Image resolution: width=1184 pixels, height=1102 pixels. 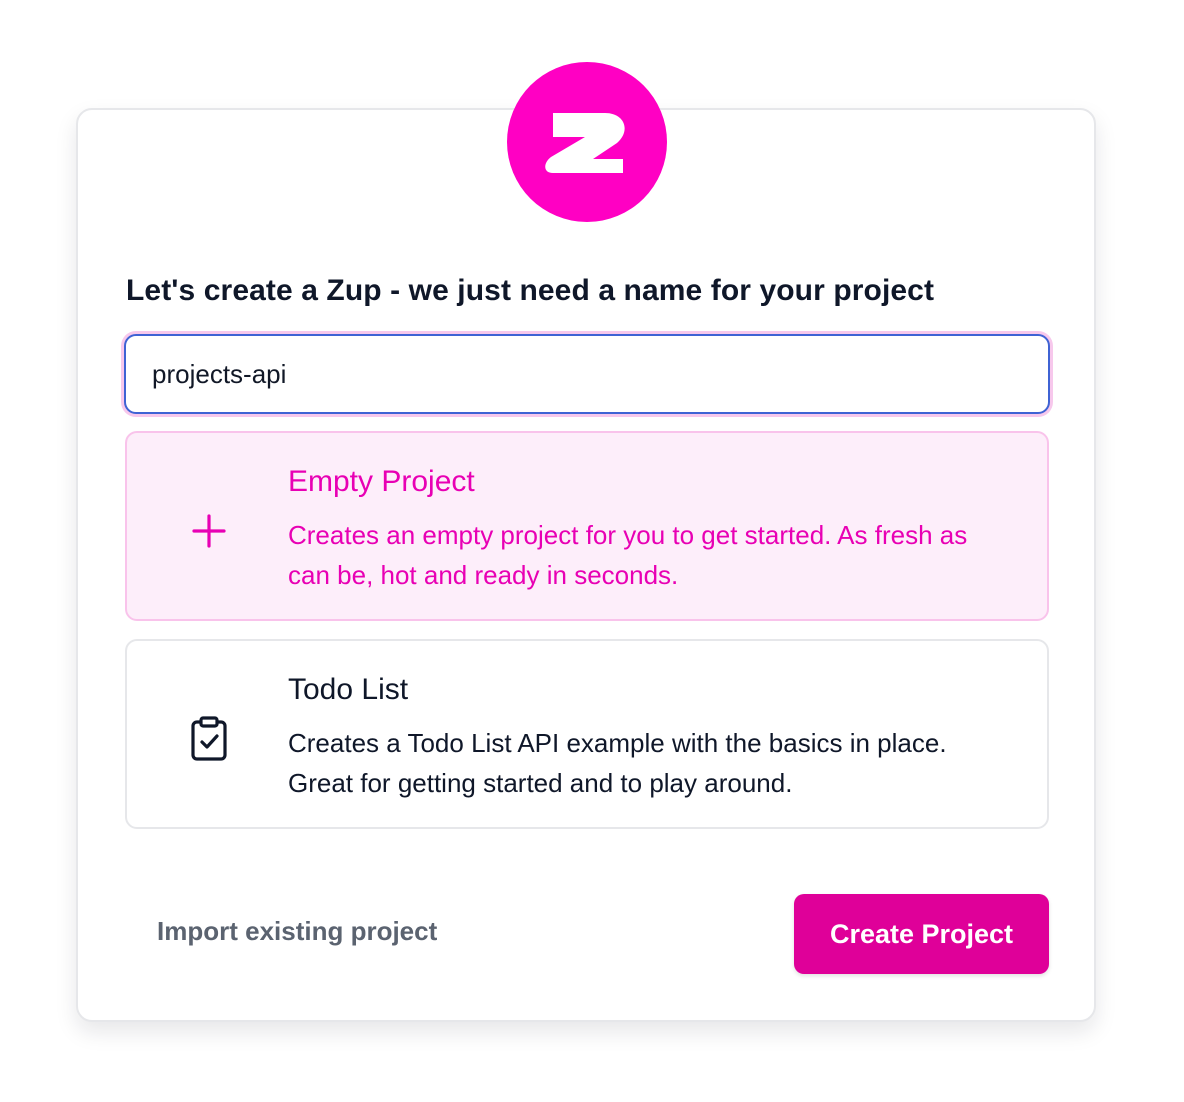 What do you see at coordinates (209, 739) in the screenshot?
I see `clipboard-check-icon` at bounding box center [209, 739].